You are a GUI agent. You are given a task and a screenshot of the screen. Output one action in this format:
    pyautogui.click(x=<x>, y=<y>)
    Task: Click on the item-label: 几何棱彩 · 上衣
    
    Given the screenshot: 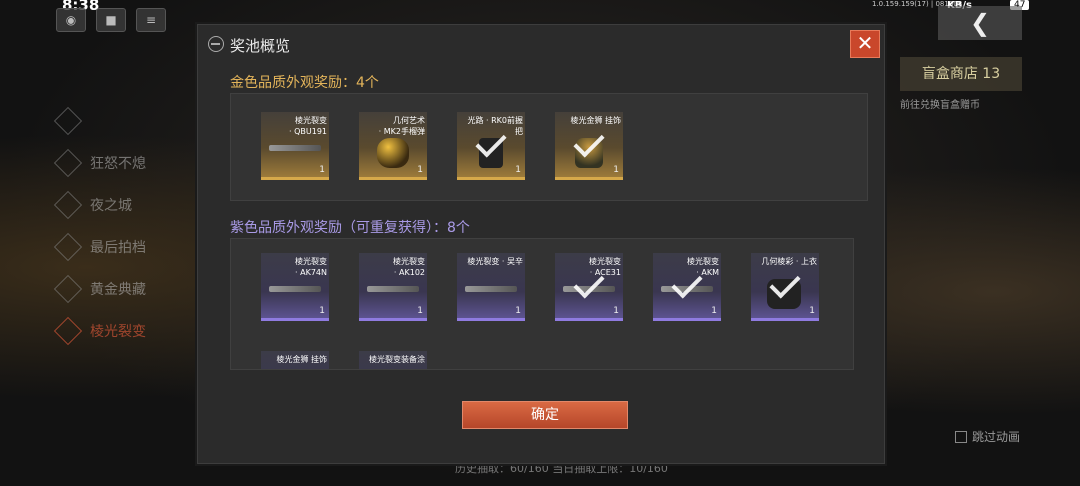 What is the action you would take?
    pyautogui.click(x=789, y=261)
    